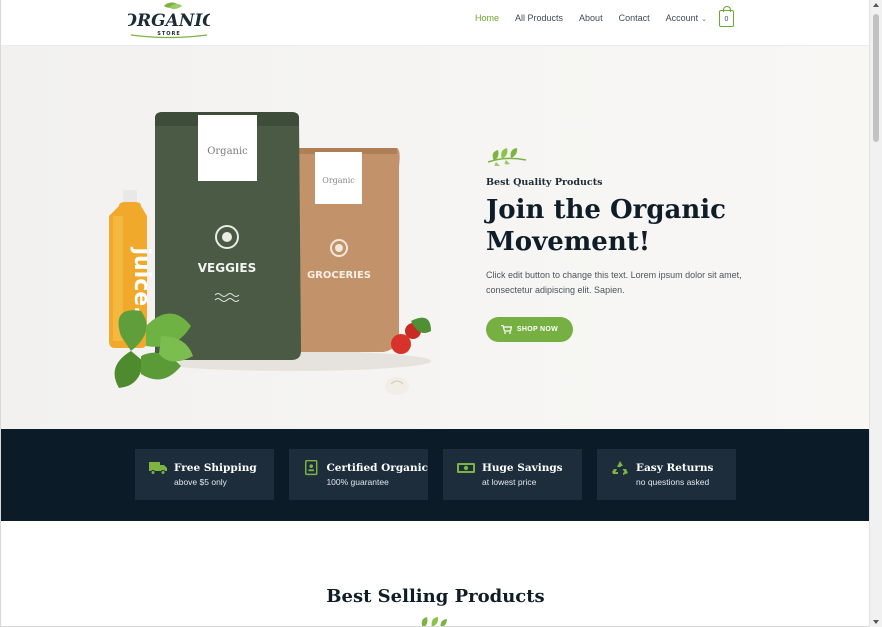  Describe the element at coordinates (726, 19) in the screenshot. I see `cart-count: 0` at that location.